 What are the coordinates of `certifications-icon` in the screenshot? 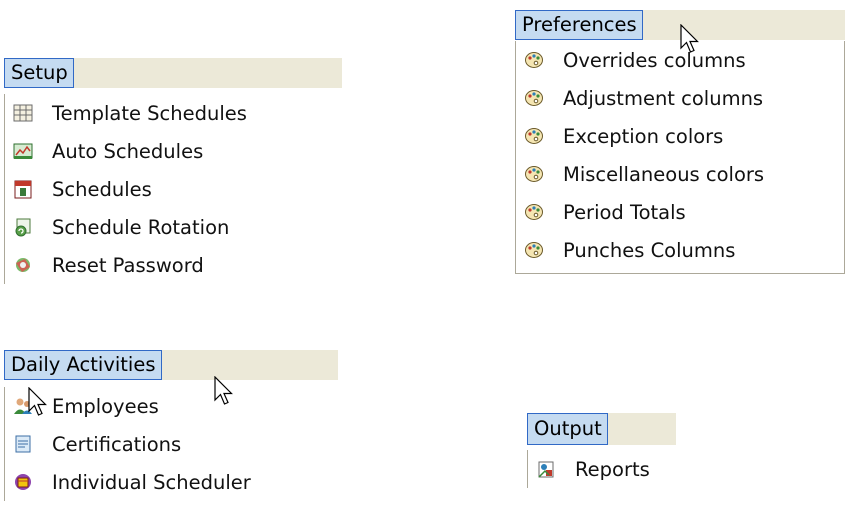 It's located at (23, 444).